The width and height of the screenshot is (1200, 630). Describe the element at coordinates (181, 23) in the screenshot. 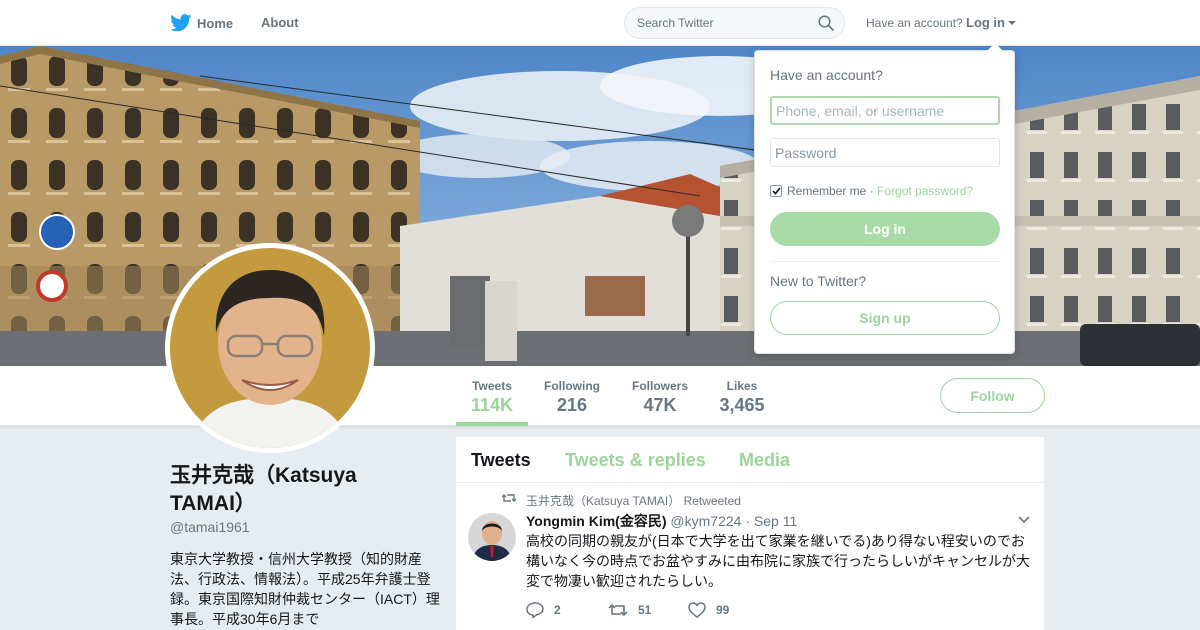

I see `twitter-bird-icon` at that location.